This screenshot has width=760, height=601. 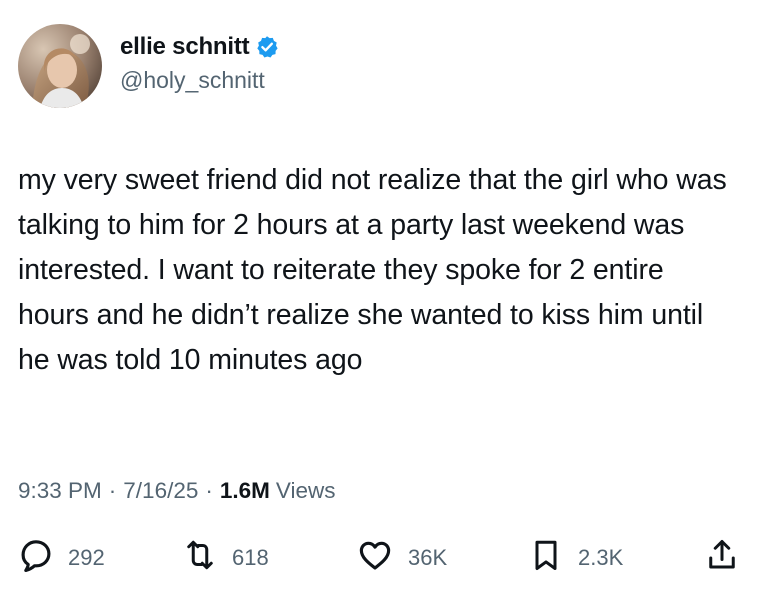 What do you see at coordinates (61, 558) in the screenshot?
I see `reply-button: 292` at bounding box center [61, 558].